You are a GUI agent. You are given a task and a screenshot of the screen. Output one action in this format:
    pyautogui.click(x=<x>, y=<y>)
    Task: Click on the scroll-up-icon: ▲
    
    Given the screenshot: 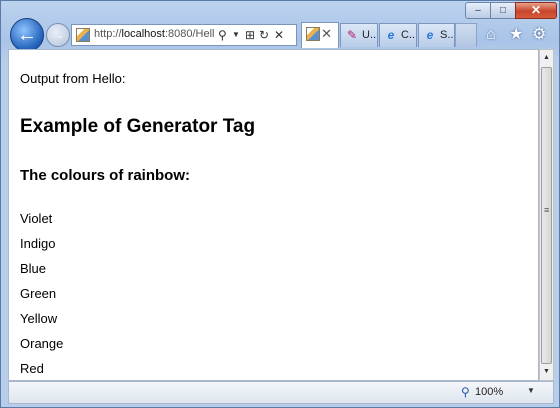 What is the action you would take?
    pyautogui.click(x=546, y=58)
    